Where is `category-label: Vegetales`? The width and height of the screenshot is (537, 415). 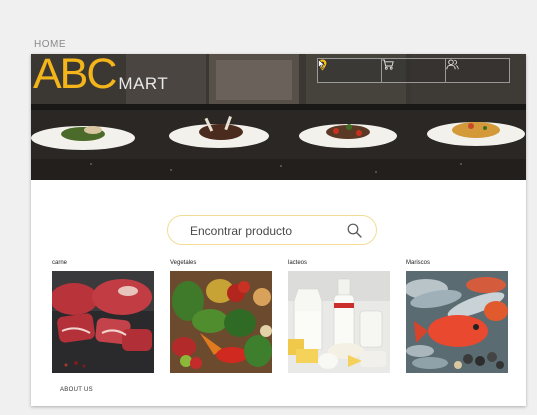 category-label: Vegetales is located at coordinates (183, 263).